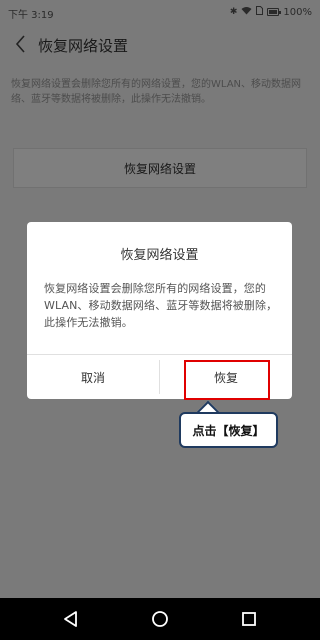 This screenshot has height=640, width=320. I want to click on nav-home-icon, so click(160, 619).